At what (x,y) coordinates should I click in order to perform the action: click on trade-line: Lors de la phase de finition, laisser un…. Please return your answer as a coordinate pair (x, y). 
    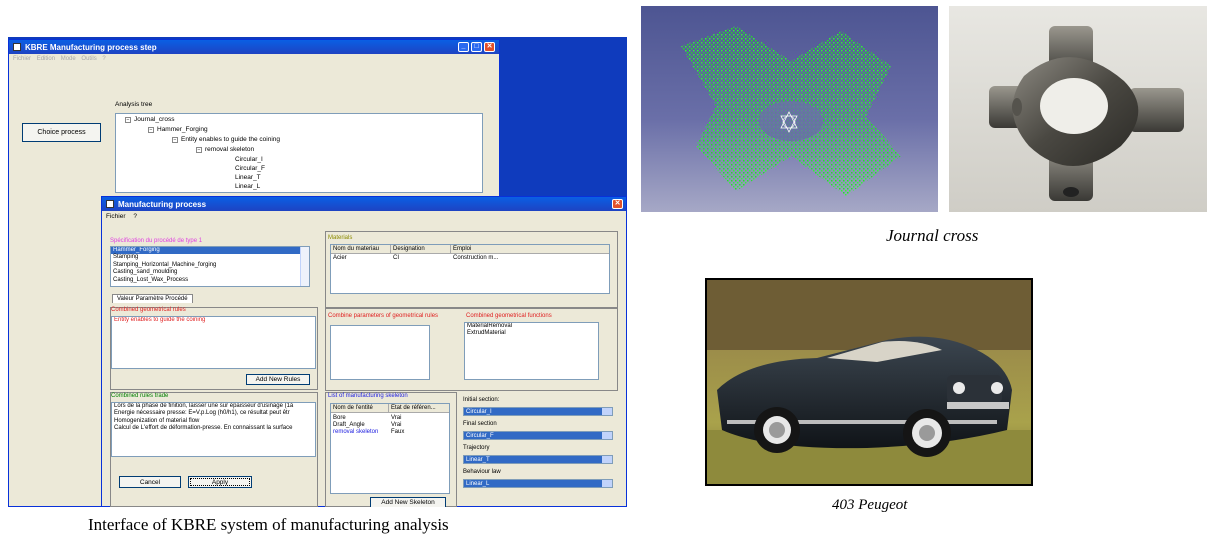
    Looking at the image, I should click on (204, 406).